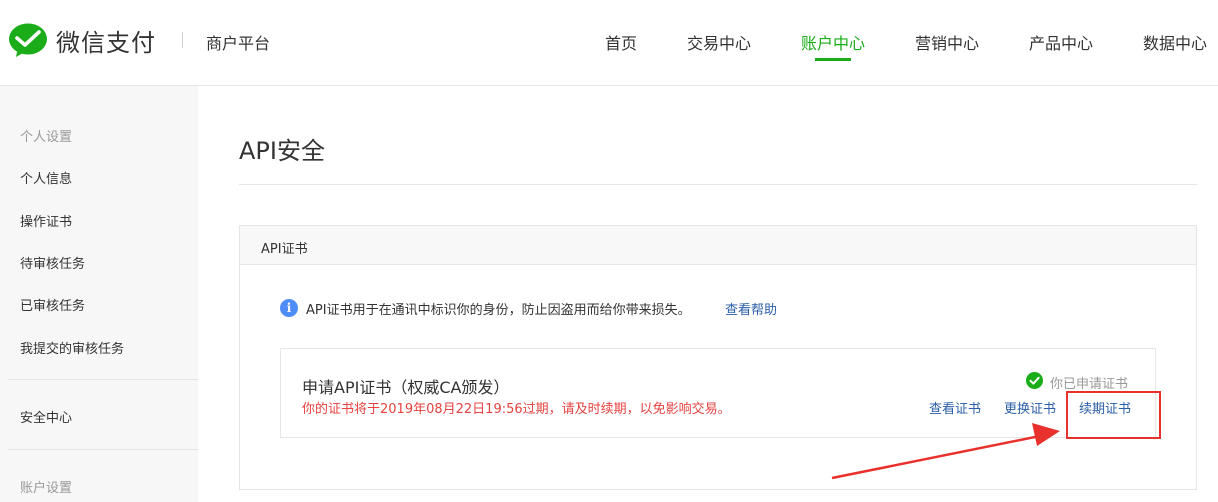 Image resolution: width=1218 pixels, height=502 pixels. What do you see at coordinates (182, 40) in the screenshot?
I see `header-divider` at bounding box center [182, 40].